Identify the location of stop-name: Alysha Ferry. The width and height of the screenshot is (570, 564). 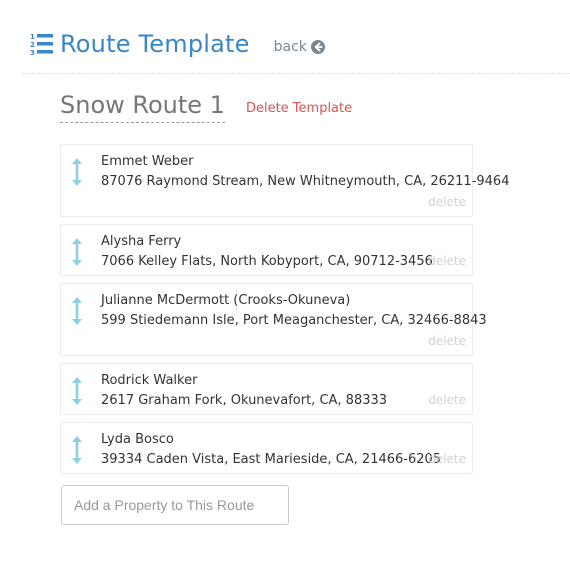
(141, 241).